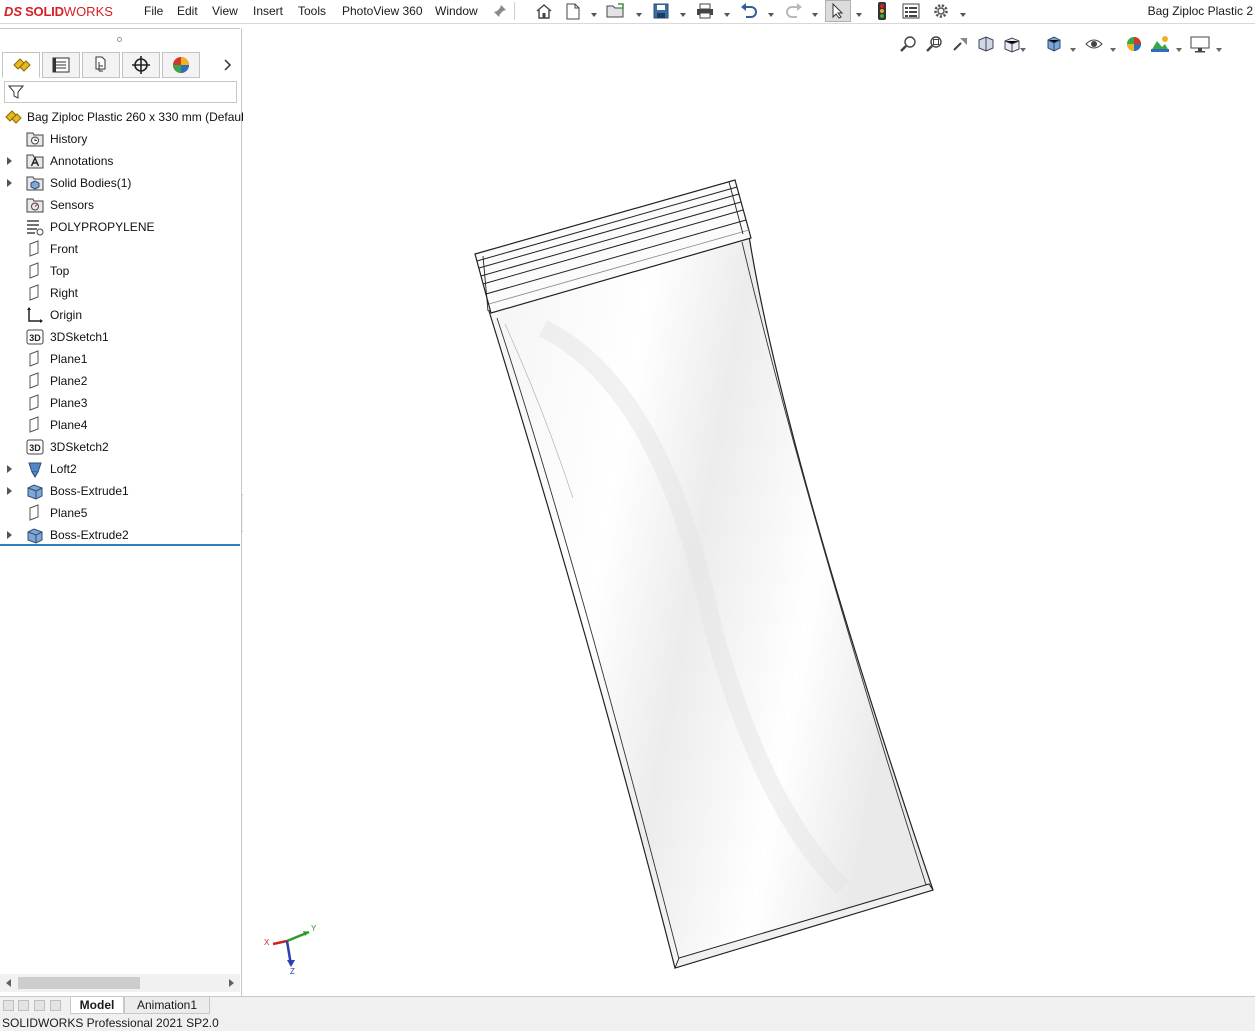  What do you see at coordinates (35, 205) in the screenshot?
I see `sensors-folder-icon` at bounding box center [35, 205].